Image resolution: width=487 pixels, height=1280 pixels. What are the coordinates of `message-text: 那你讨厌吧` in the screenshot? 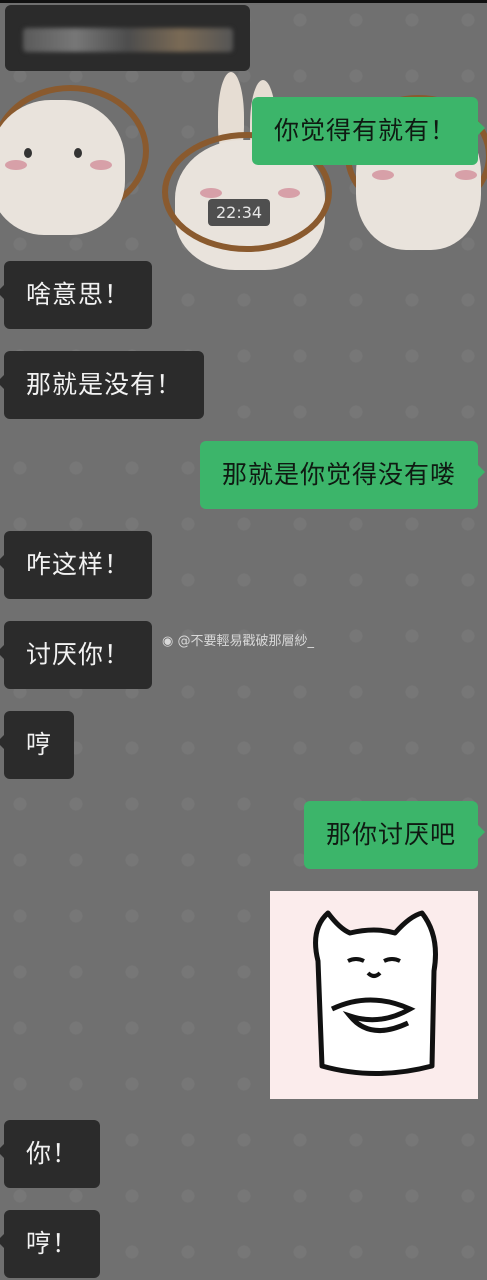 It's located at (390, 834).